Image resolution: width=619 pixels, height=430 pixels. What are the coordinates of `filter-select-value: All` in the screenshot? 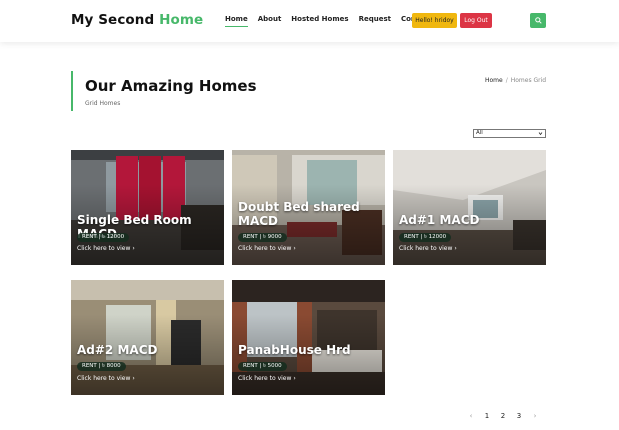 It's located at (479, 133).